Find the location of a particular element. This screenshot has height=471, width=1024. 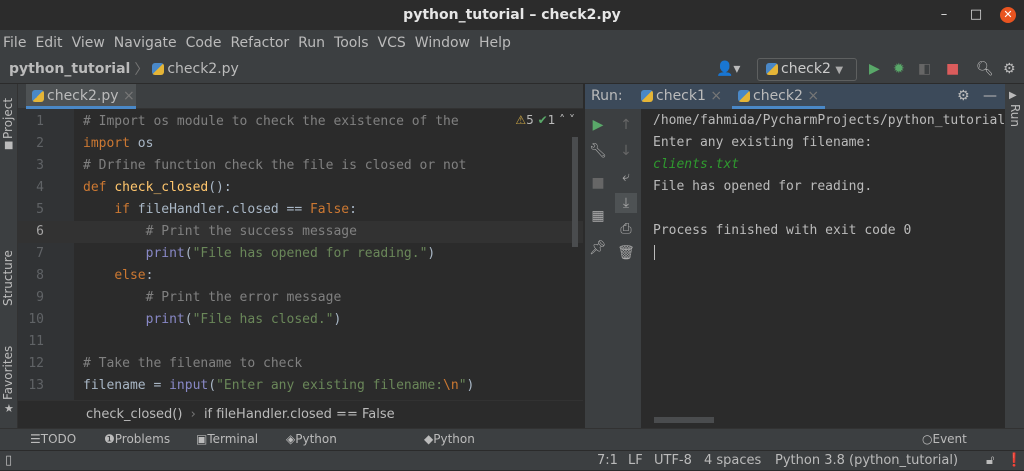

previous-icon: ˄ is located at coordinates (562, 120).